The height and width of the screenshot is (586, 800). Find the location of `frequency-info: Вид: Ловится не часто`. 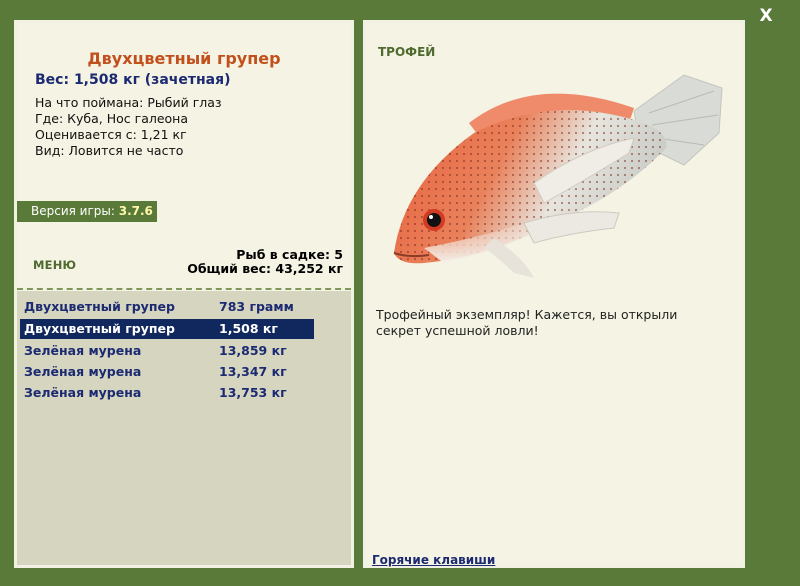

frequency-info: Вид: Ловится не часто is located at coordinates (109, 150).